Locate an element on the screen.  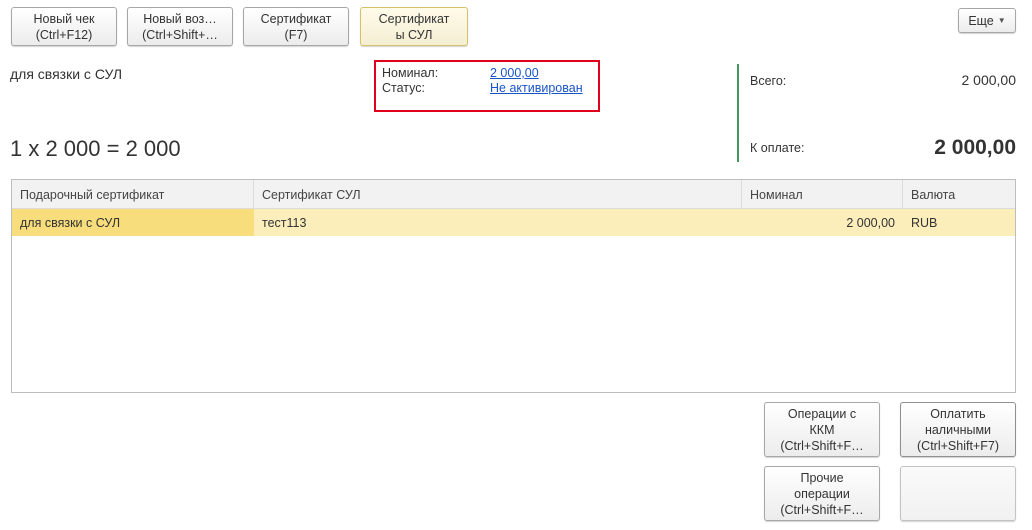
column-header-nominal: Номинал is located at coordinates (822, 194).